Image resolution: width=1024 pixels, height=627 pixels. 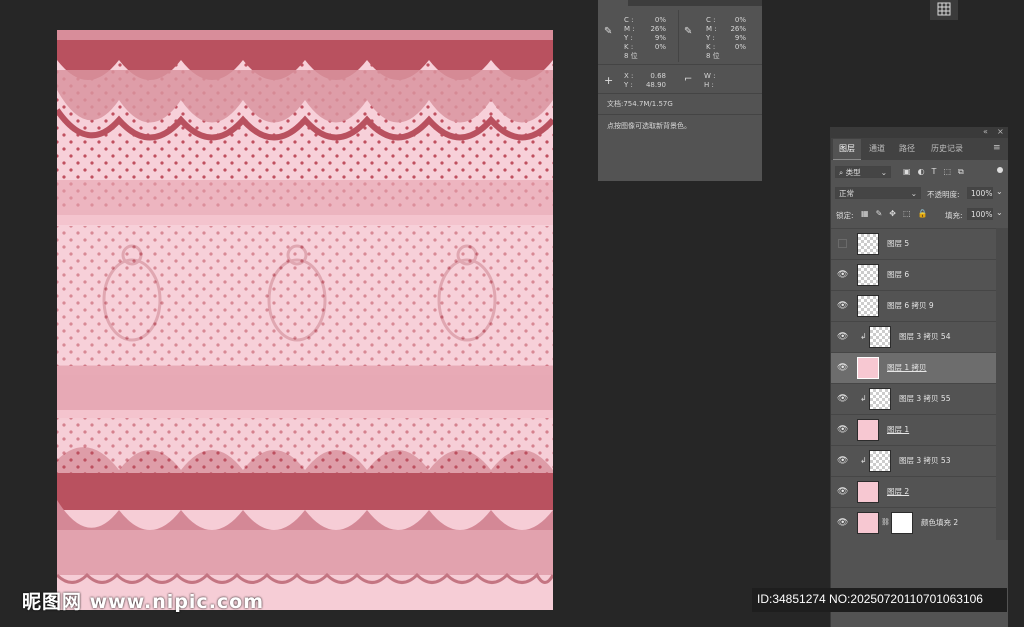 What do you see at coordinates (898, 491) in the screenshot?
I see `layer-name: 图层 2` at bounding box center [898, 491].